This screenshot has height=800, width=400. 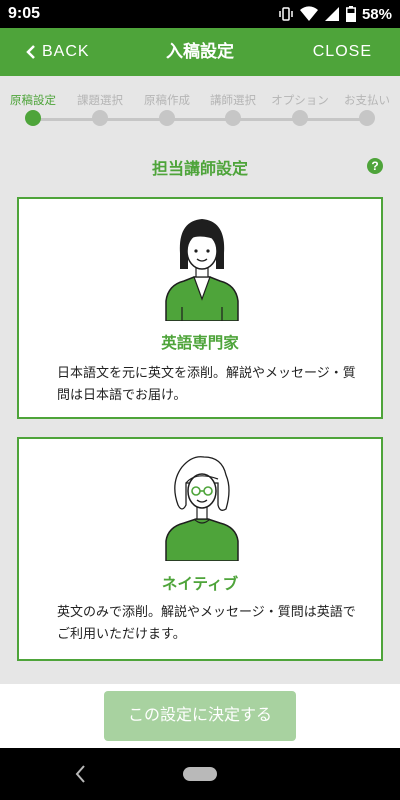 What do you see at coordinates (350, 14) in the screenshot?
I see `battery-icon` at bounding box center [350, 14].